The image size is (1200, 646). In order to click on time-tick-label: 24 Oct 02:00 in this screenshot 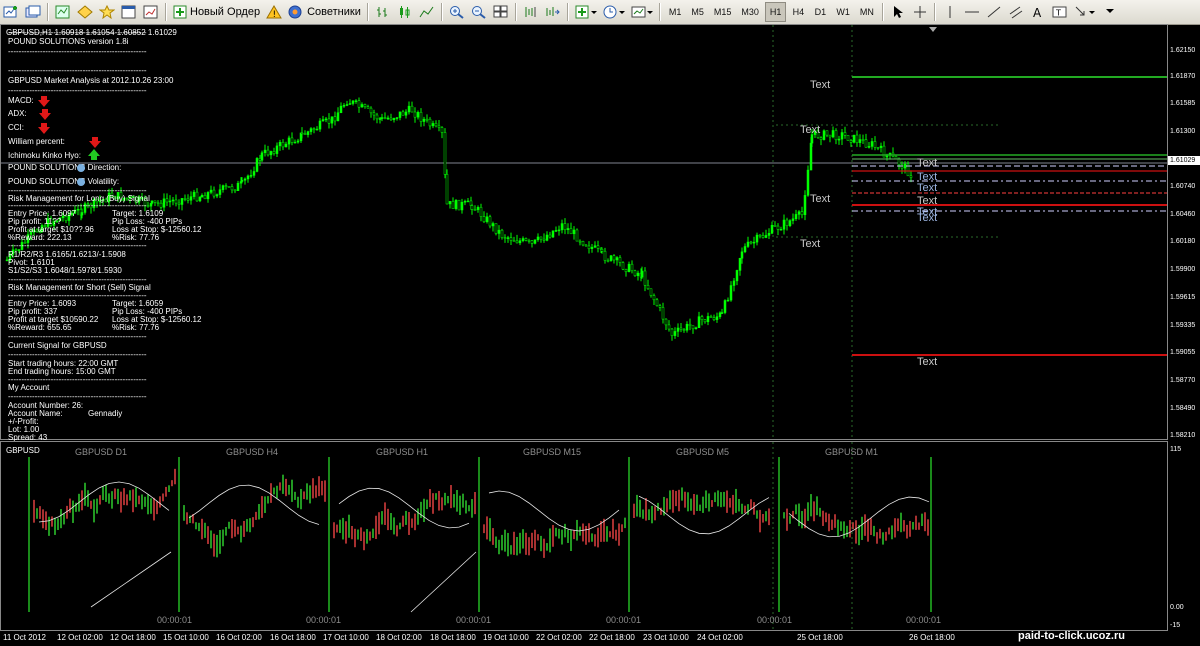, I will do `click(720, 637)`.